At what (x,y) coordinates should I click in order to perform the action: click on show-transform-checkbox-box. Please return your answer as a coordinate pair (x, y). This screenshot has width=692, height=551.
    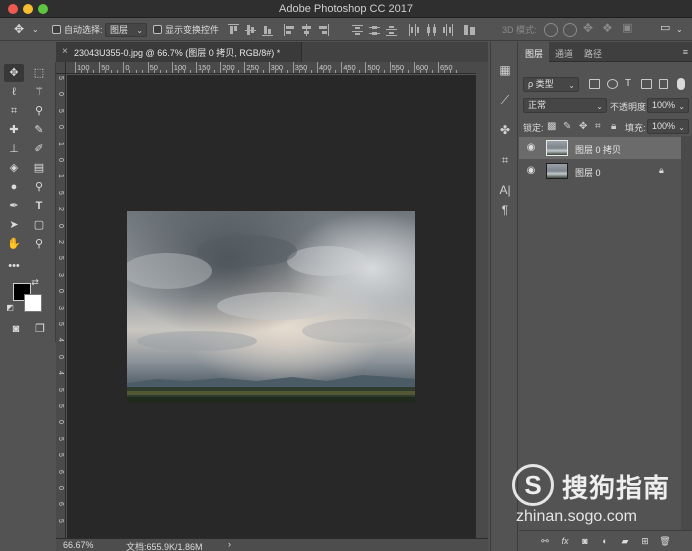
    Looking at the image, I should click on (157, 29).